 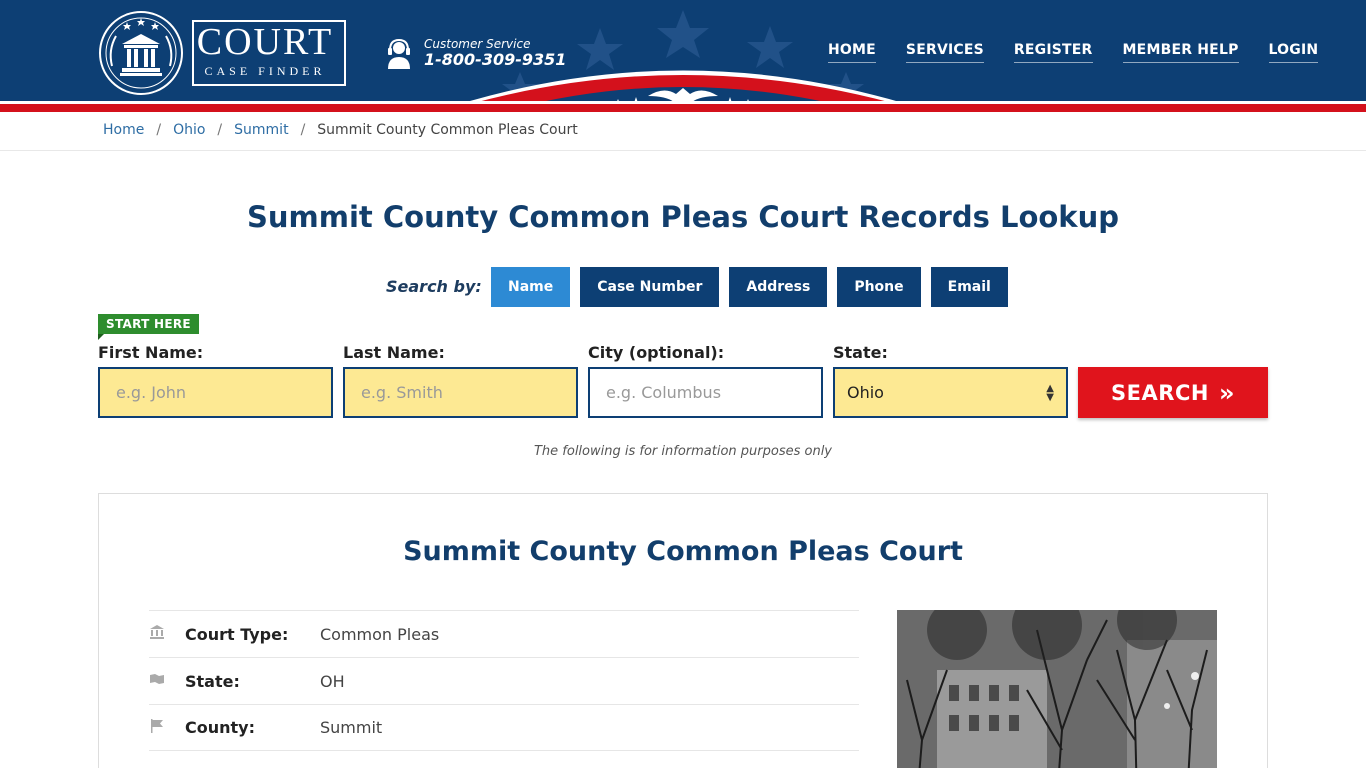 What do you see at coordinates (261, 130) in the screenshot?
I see `breadcrumb-summit: Summit` at bounding box center [261, 130].